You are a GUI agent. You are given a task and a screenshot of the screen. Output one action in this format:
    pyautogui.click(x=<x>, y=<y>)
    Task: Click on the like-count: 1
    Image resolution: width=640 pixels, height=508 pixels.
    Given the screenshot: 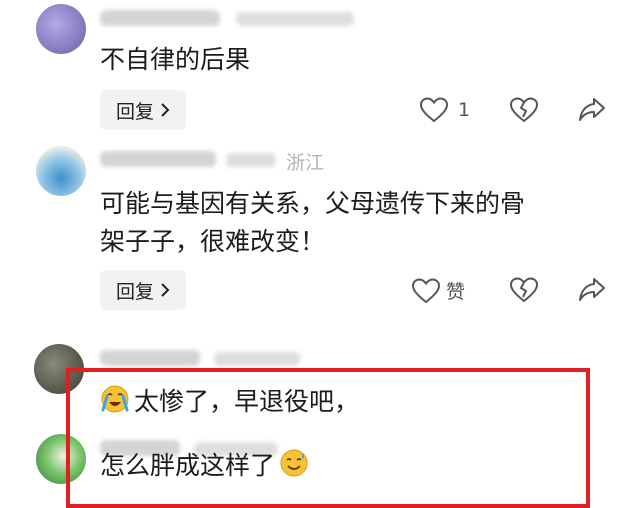 What is the action you would take?
    pyautogui.click(x=464, y=110)
    